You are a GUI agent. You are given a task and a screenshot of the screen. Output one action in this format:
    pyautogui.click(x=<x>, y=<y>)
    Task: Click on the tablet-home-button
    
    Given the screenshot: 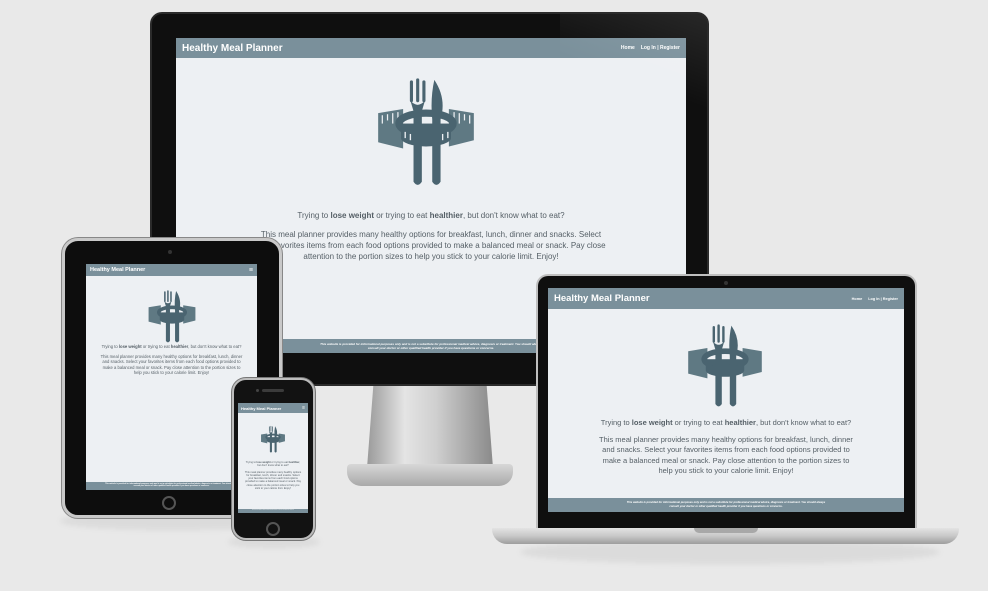 What is the action you would take?
    pyautogui.click(x=169, y=503)
    